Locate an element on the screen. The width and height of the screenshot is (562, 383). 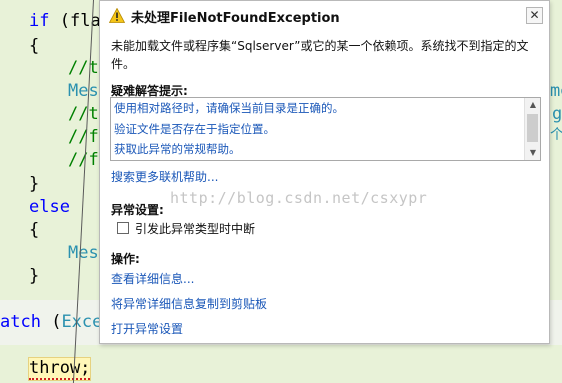
scroll-down-icon: ▼ is located at coordinates (533, 153).